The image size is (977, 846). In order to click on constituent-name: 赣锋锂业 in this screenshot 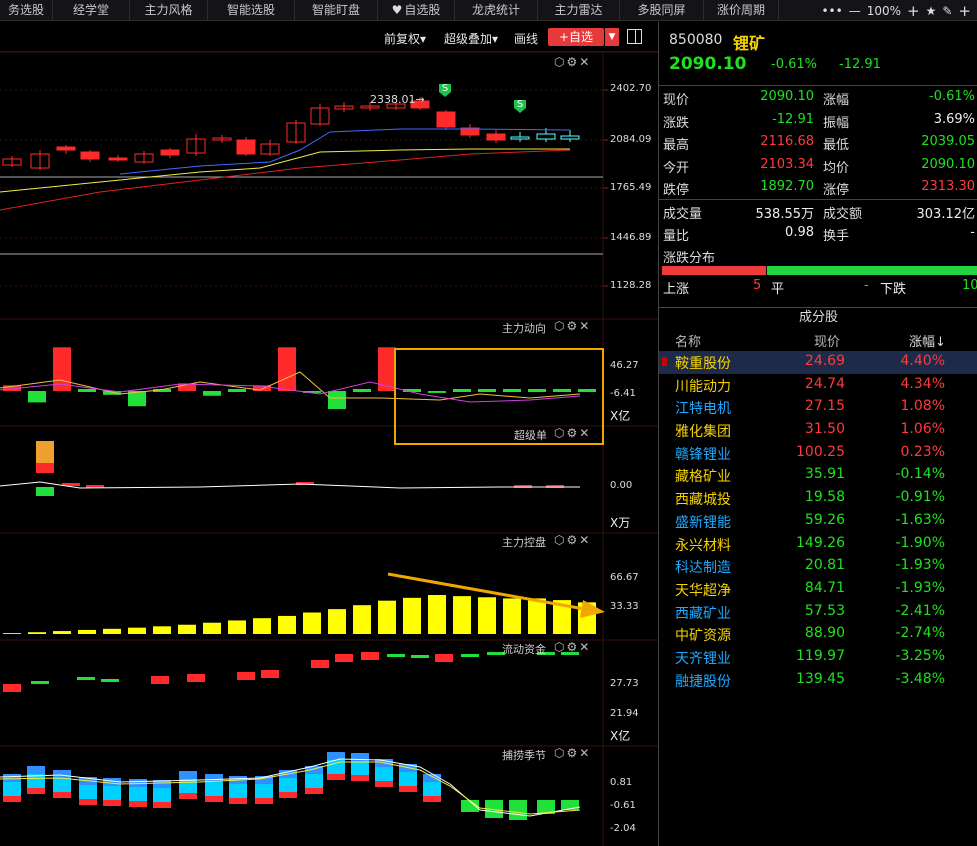, I will do `click(703, 454)`.